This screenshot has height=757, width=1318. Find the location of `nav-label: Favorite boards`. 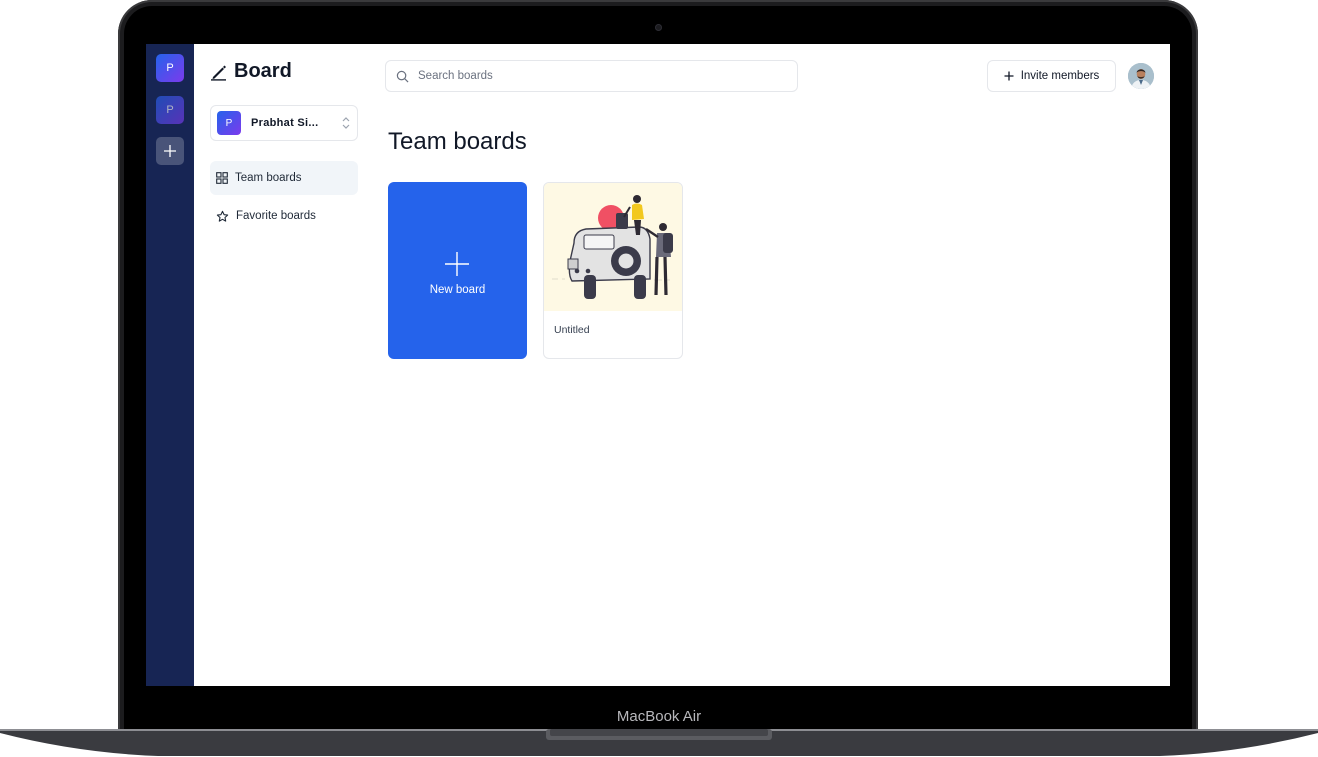

nav-label: Favorite boards is located at coordinates (276, 216).